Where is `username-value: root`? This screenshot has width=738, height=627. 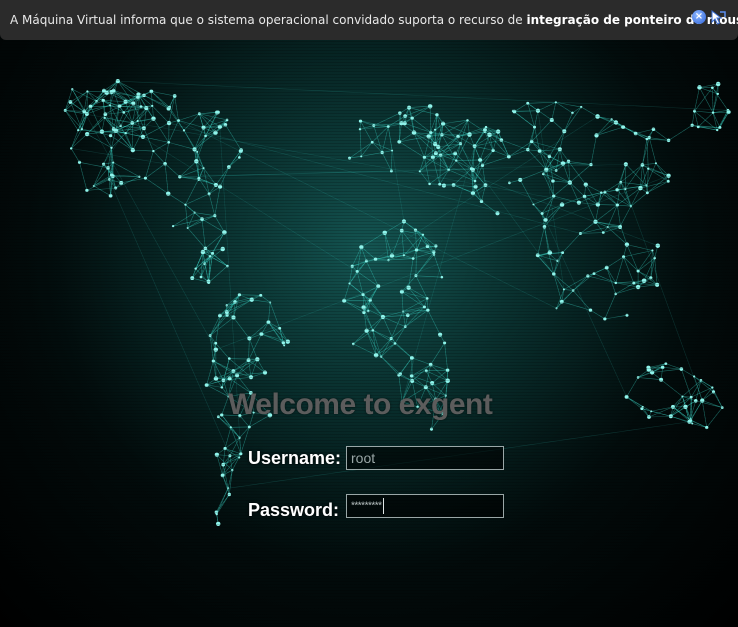
username-value: root is located at coordinates (363, 458).